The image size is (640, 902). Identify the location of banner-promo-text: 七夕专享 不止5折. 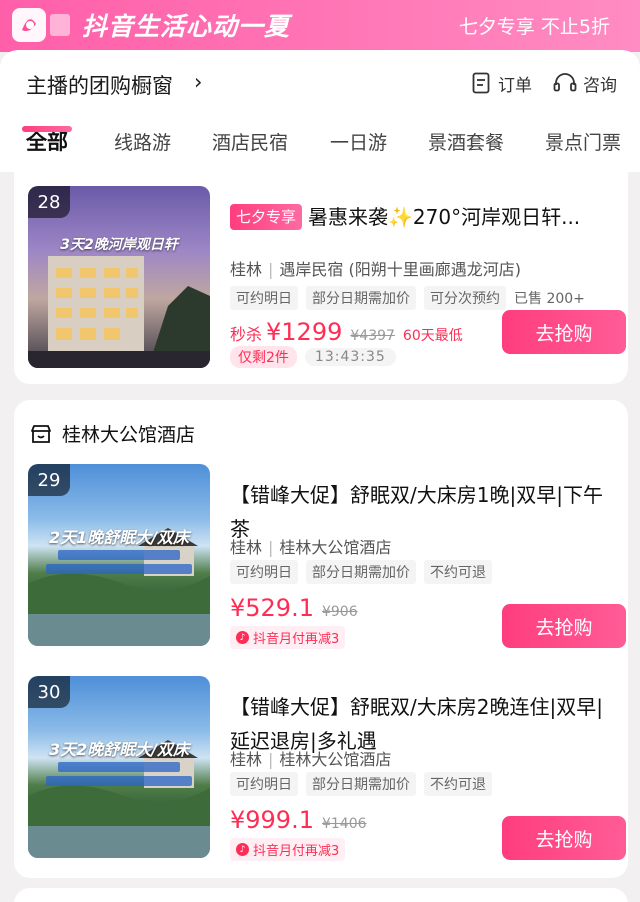
(534, 25).